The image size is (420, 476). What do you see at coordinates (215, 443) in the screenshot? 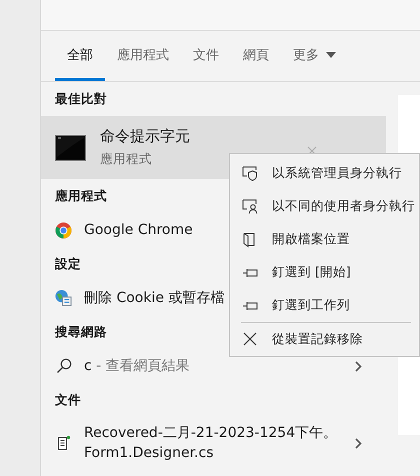
I see `result-item: Recovered-二月-21-2023-1254下午。Form1.Designer.cs` at bounding box center [215, 443].